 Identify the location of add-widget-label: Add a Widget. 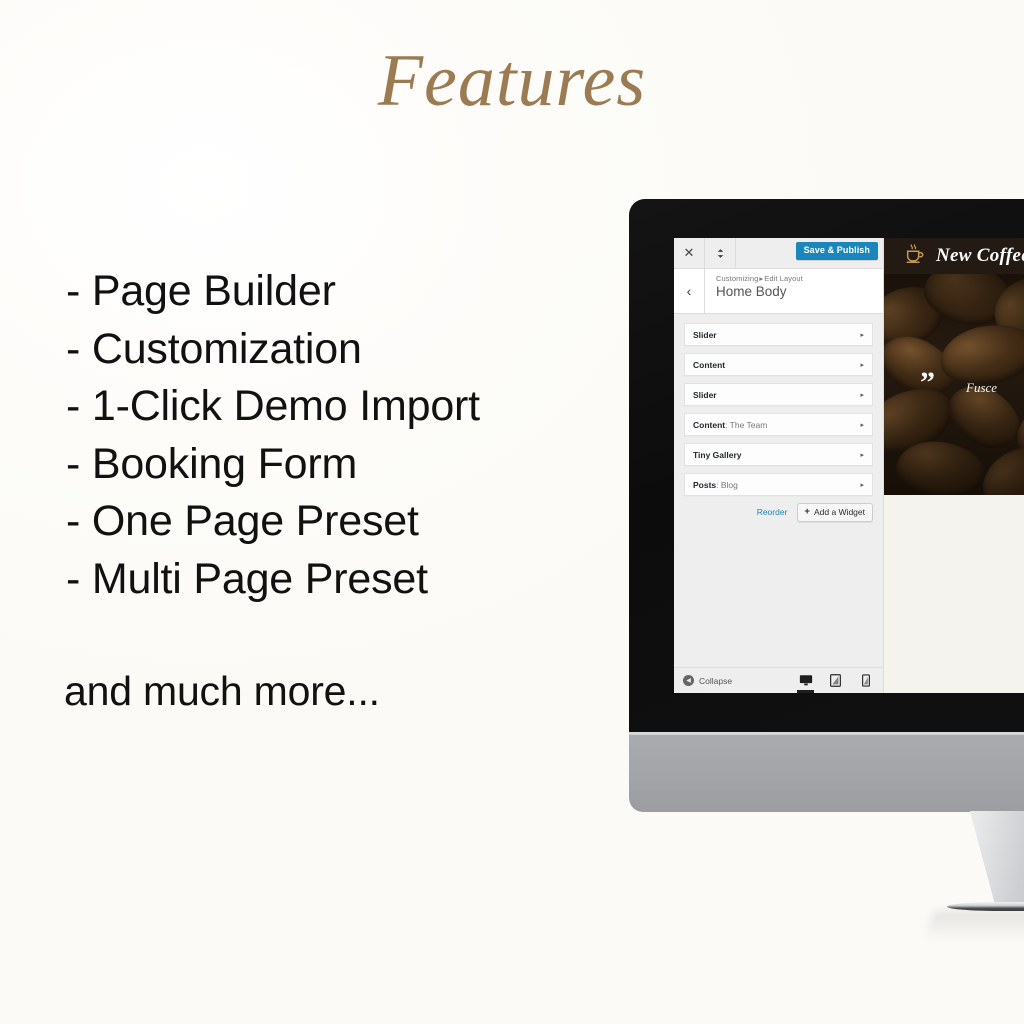
(839, 511).